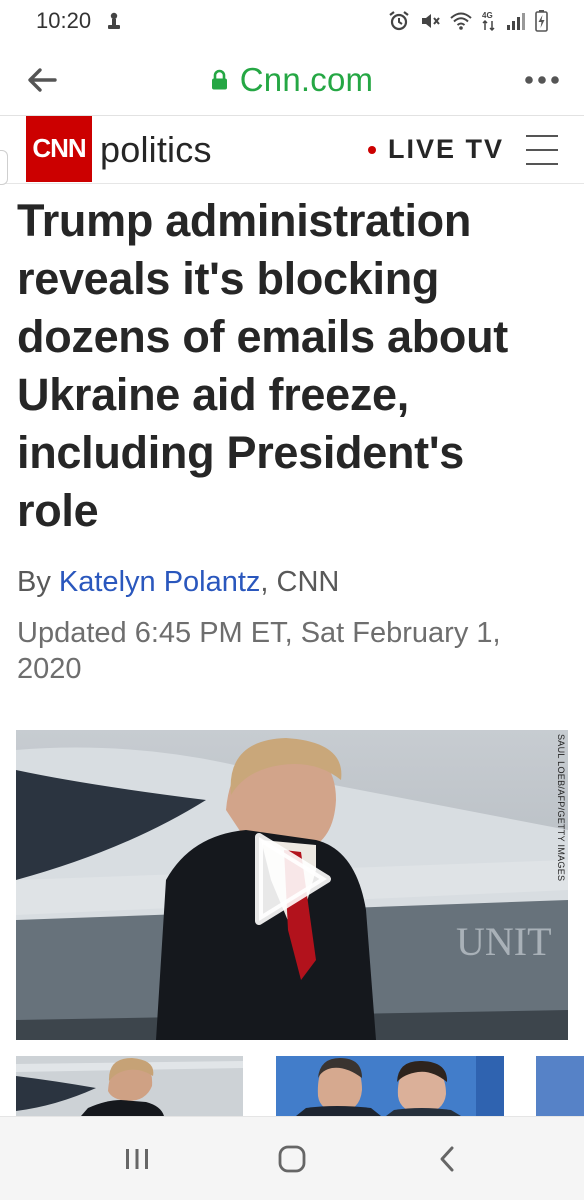  What do you see at coordinates (160, 582) in the screenshot?
I see `author-link: Katelyn Polantz` at bounding box center [160, 582].